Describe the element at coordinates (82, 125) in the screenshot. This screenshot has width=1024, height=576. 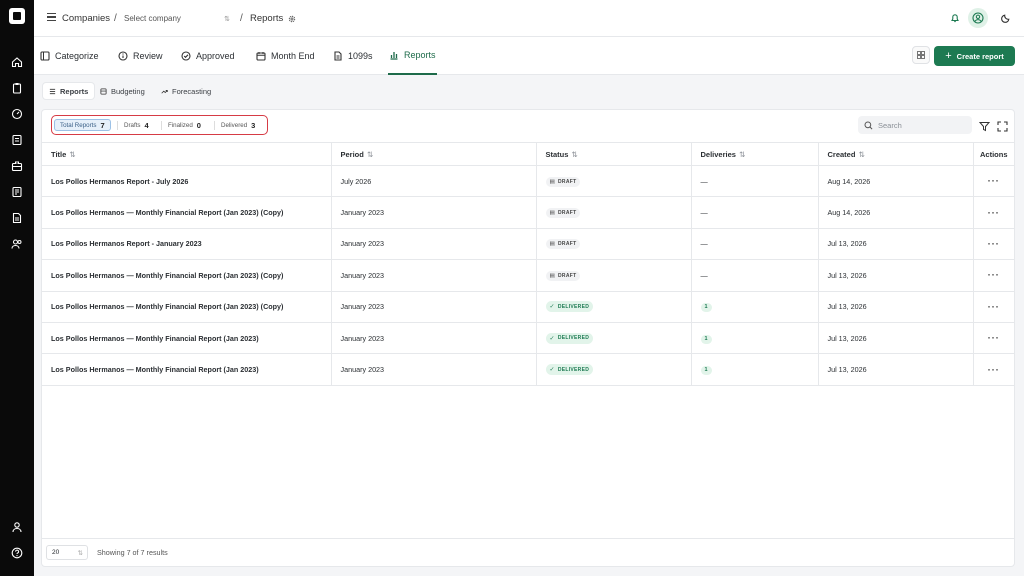
I see `filter-total-reports: Total Reports 7` at that location.